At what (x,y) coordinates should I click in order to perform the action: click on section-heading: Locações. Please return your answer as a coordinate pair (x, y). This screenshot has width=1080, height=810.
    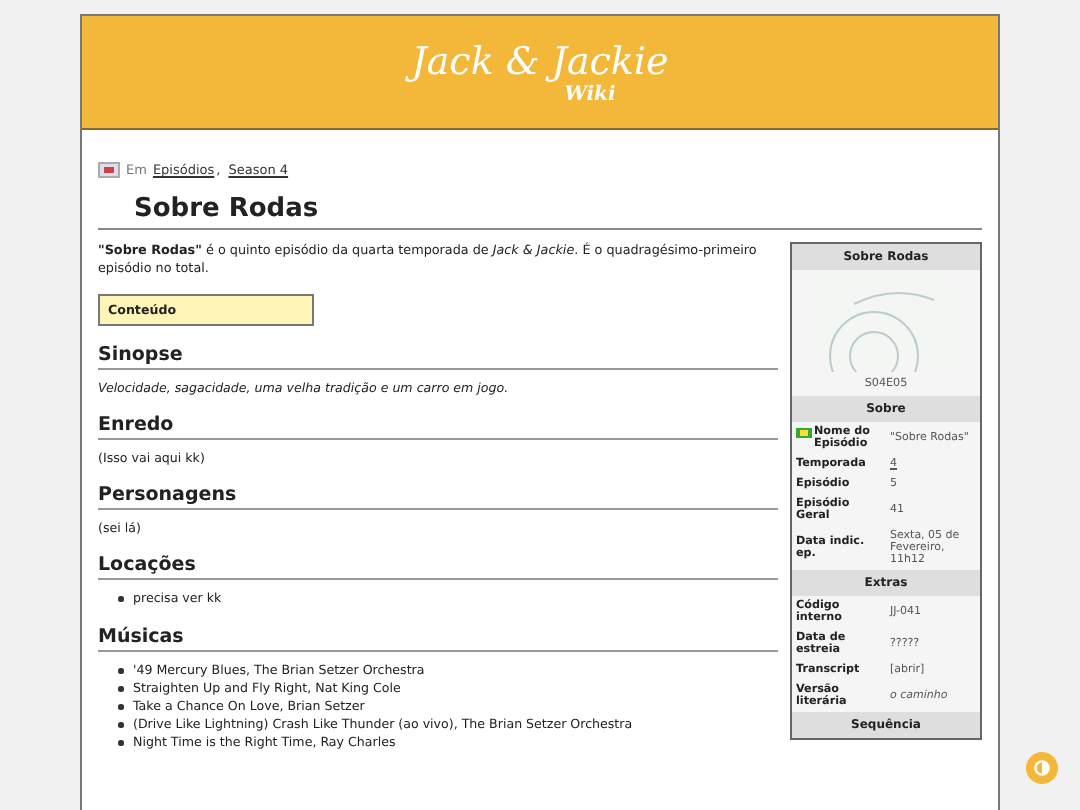
    Looking at the image, I should click on (438, 567).